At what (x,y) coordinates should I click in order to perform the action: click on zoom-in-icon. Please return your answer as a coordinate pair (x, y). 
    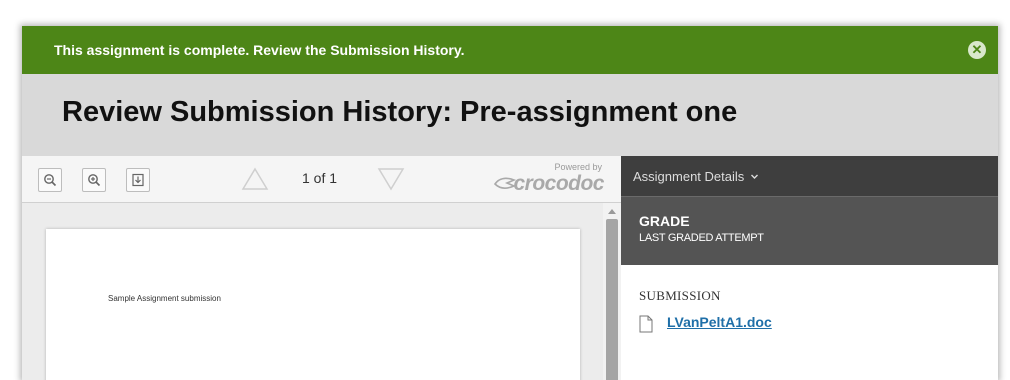
    Looking at the image, I should click on (94, 180).